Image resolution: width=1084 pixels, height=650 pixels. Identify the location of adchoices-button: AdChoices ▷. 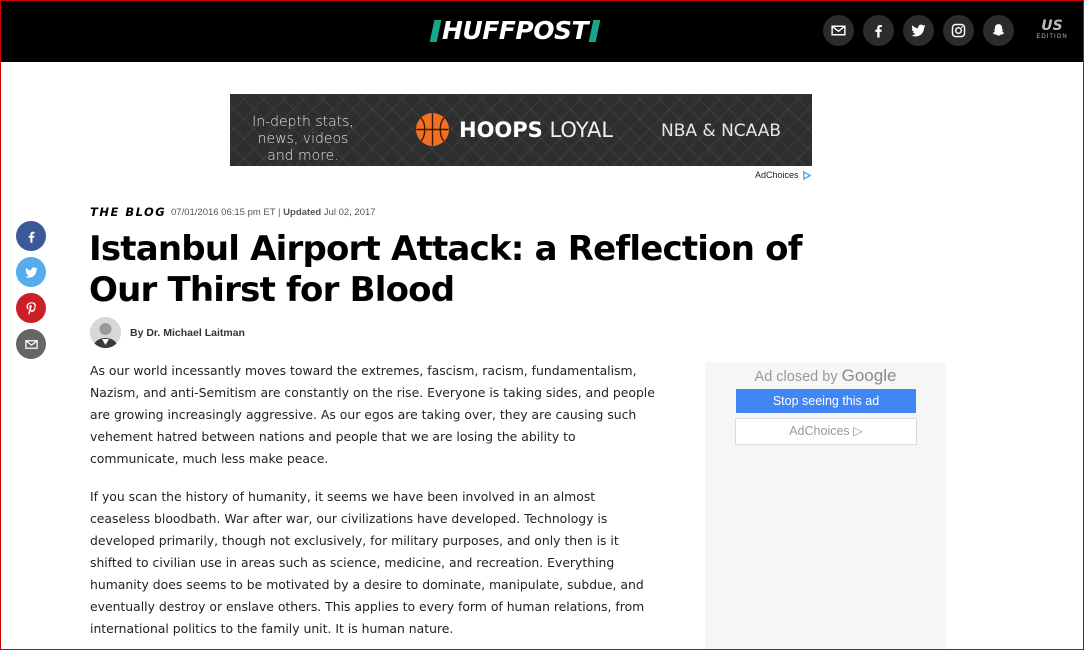
(826, 431).